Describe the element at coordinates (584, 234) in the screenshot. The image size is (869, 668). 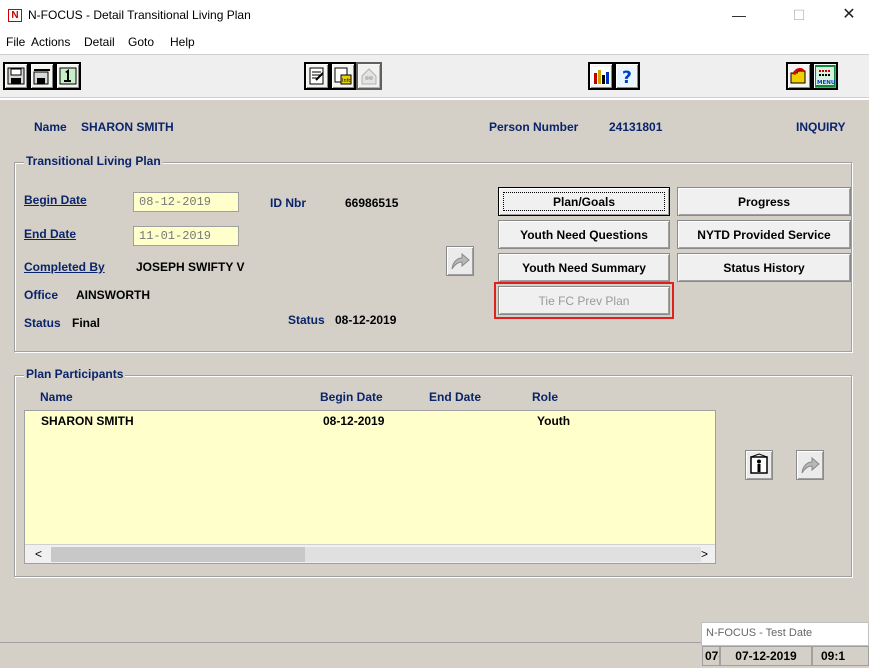
I see `youth-need-questions-button: Youth Need Questions` at that location.